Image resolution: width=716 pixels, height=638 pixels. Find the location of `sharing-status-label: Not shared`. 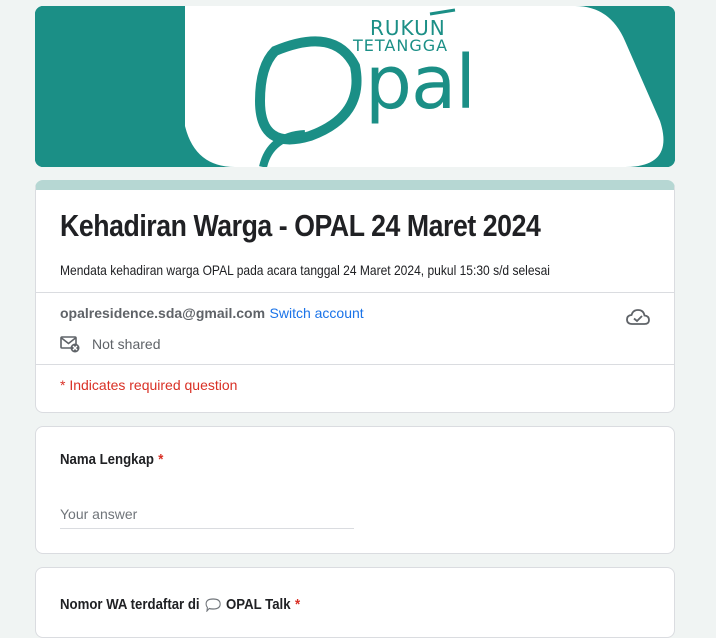

sharing-status-label: Not shared is located at coordinates (126, 344).